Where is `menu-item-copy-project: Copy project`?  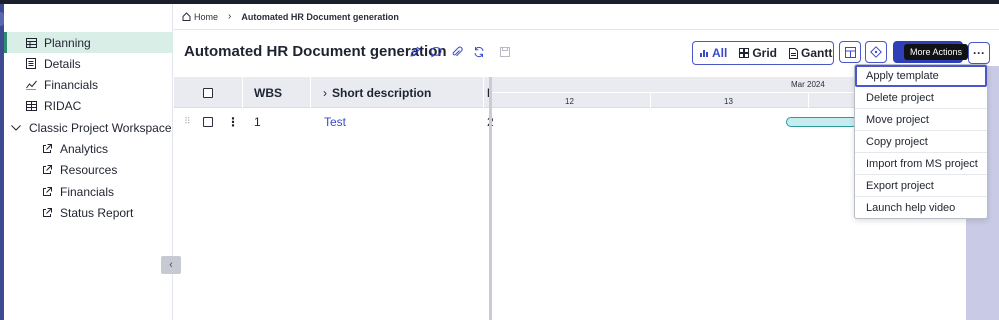
menu-item-copy-project: Copy project is located at coordinates (921, 142).